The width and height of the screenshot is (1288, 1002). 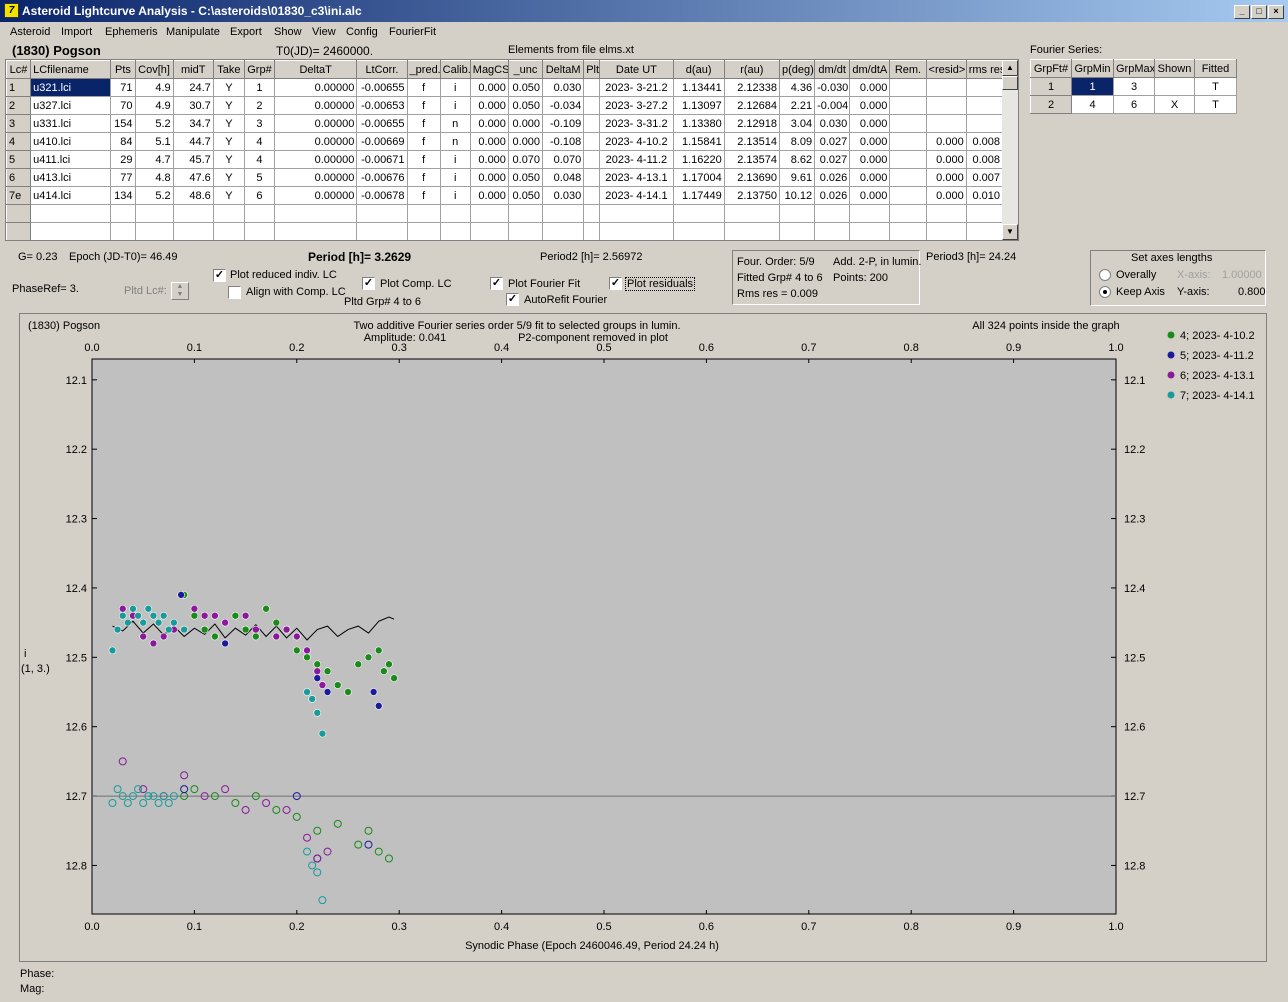 I want to click on column-header: p(deg), so click(x=797, y=69).